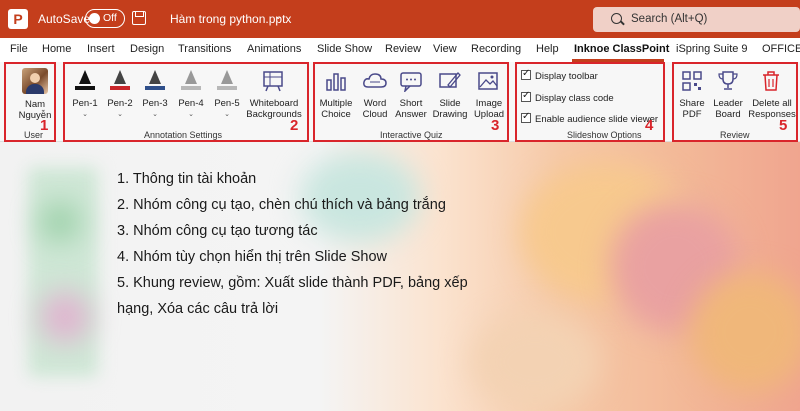 The image size is (800, 411). What do you see at coordinates (411, 103) in the screenshot?
I see `short-answer-label-1: Short` at bounding box center [411, 103].